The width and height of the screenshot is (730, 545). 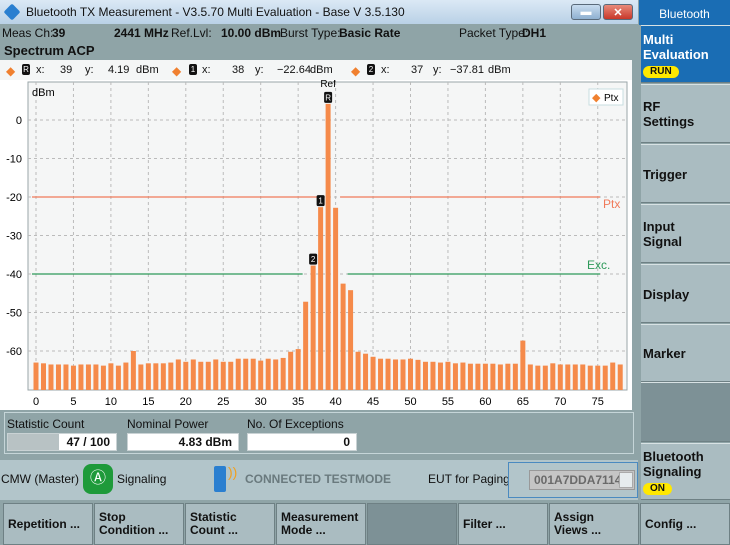 I want to click on marker-flag-icon: 1, so click(x=193, y=69).